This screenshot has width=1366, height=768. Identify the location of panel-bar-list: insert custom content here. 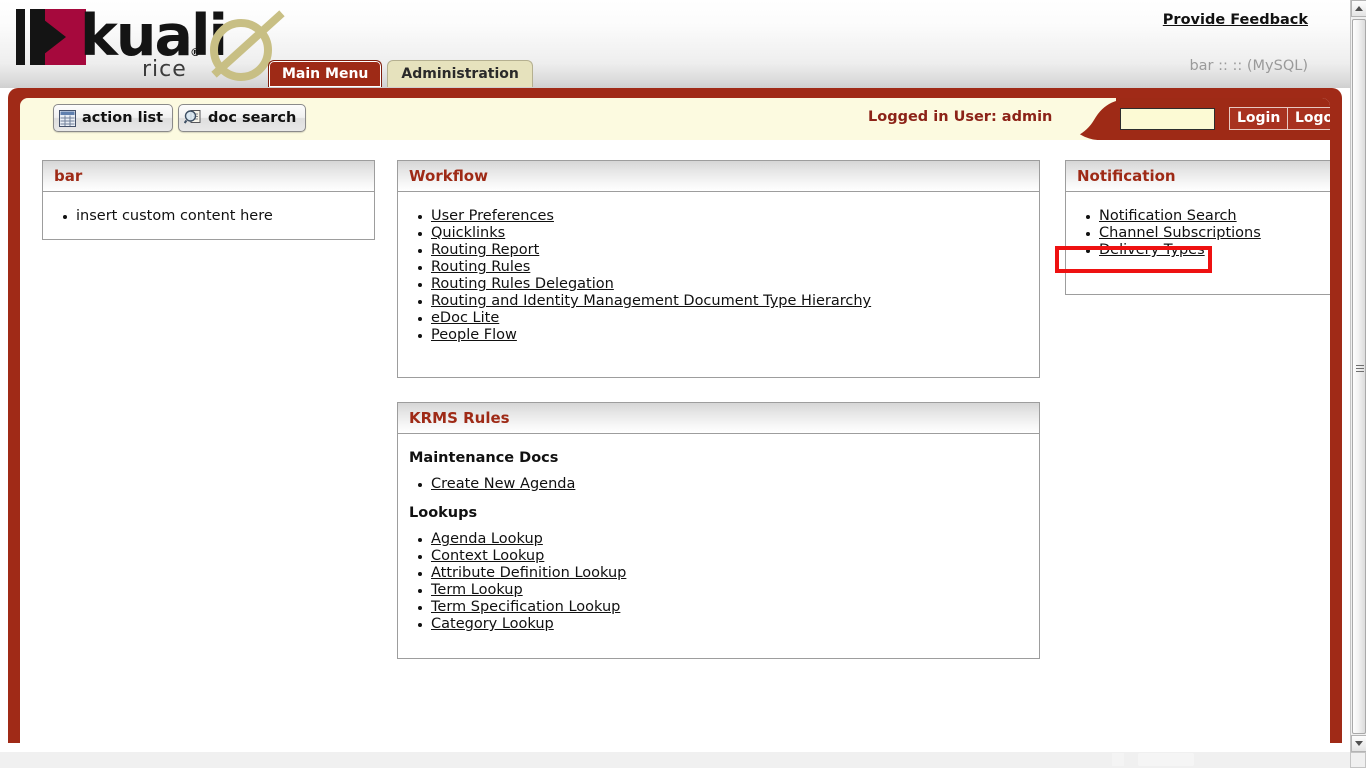
(208, 216).